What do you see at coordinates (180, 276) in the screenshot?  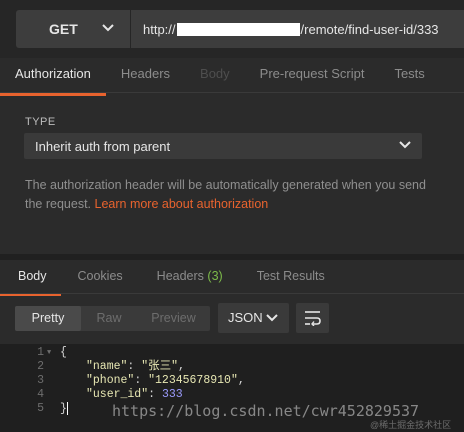 I see `response-headers-label: Headers` at bounding box center [180, 276].